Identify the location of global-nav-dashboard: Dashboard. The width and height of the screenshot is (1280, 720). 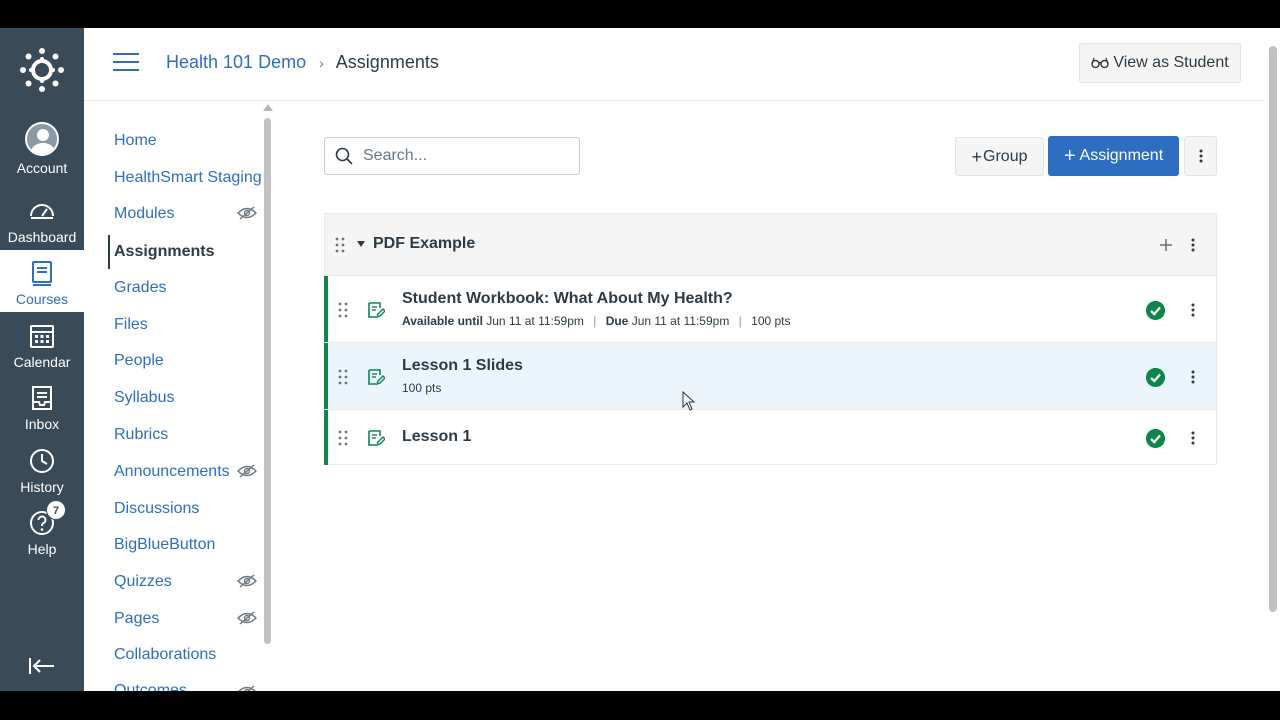
(42, 219).